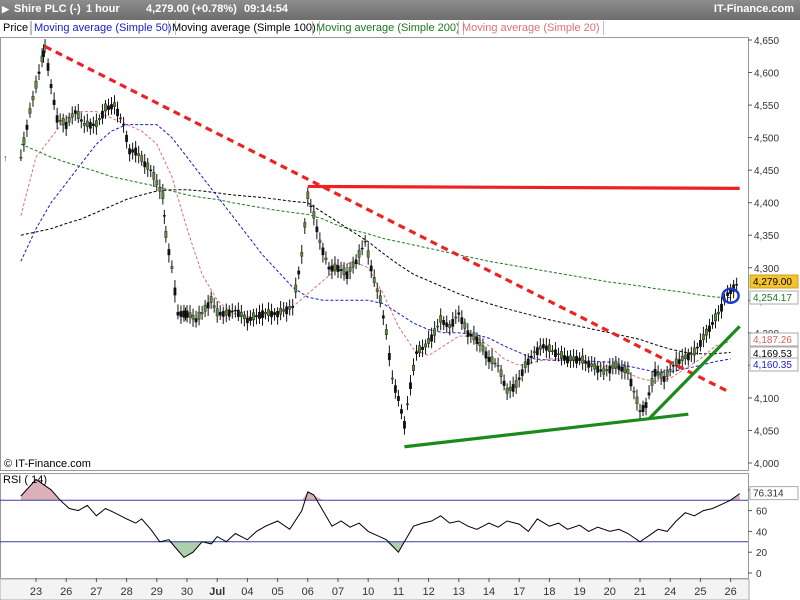 Image resolution: width=800 pixels, height=600 pixels. I want to click on x-tick-label: 23, so click(36, 592).